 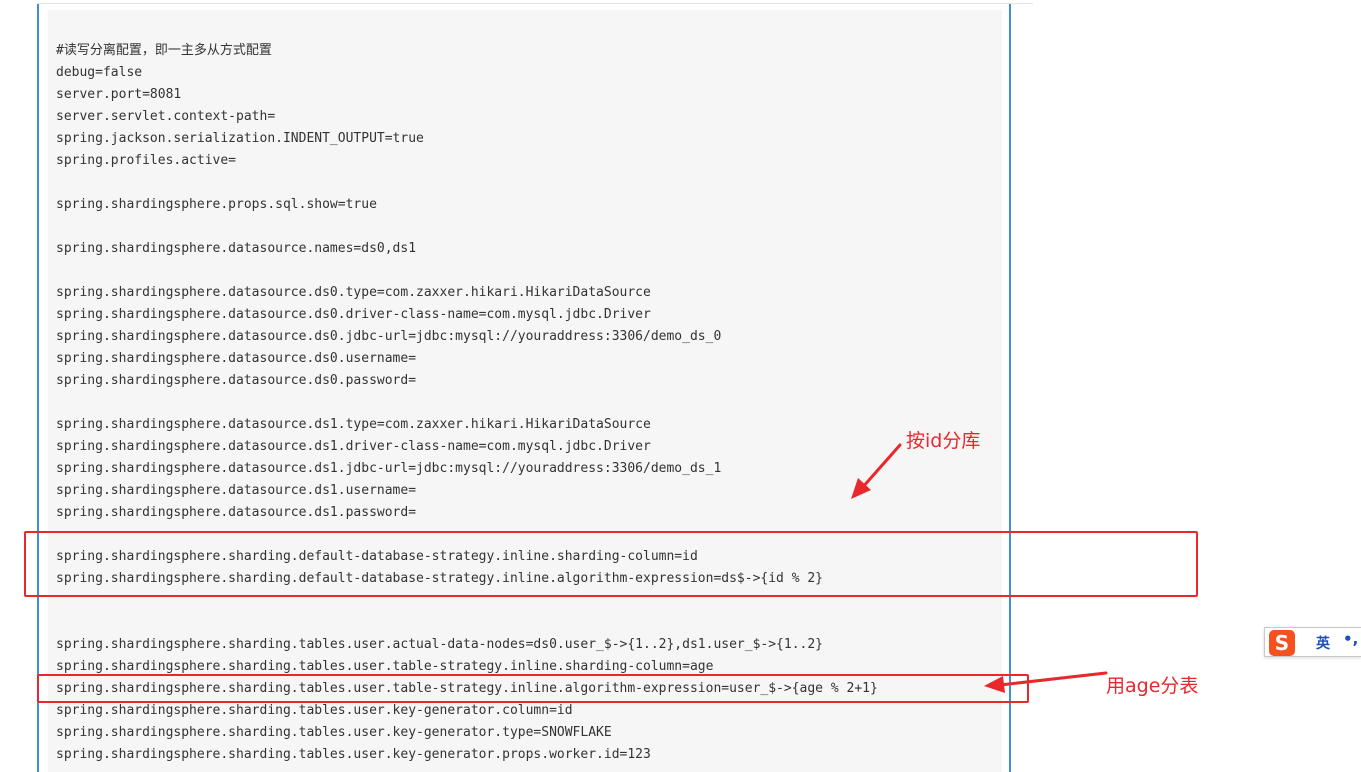 I want to click on ime-punctuation-toggle: •,, so click(x=1350, y=639).